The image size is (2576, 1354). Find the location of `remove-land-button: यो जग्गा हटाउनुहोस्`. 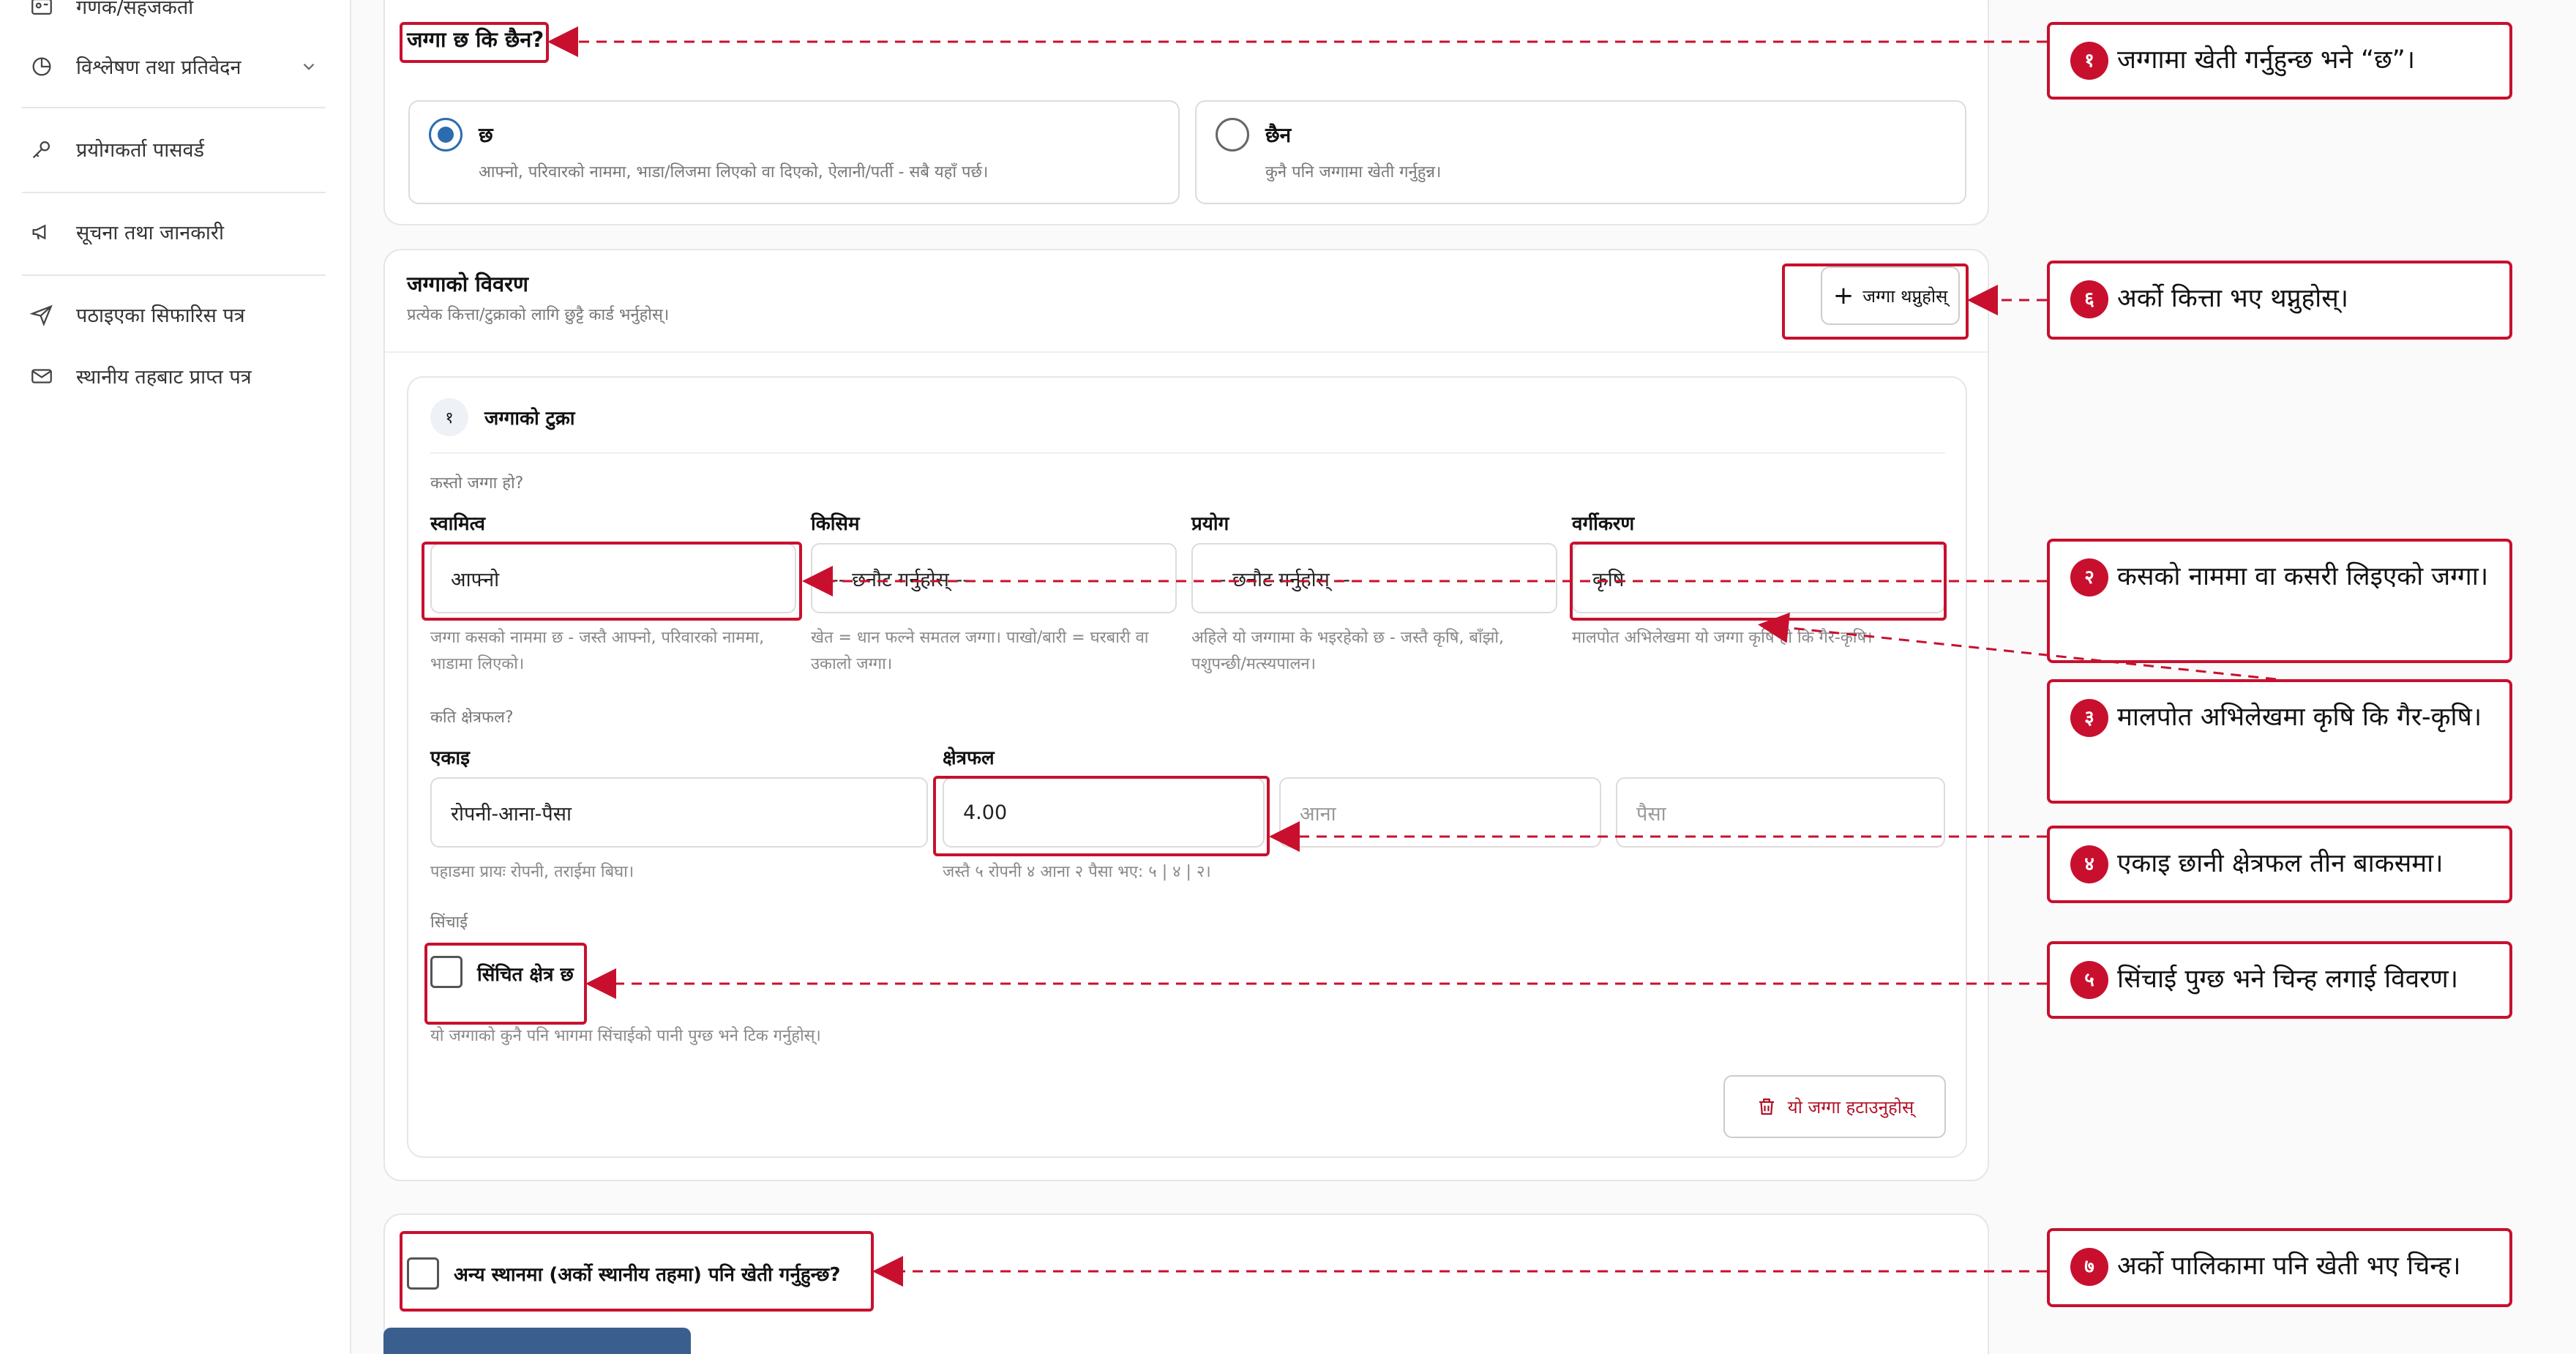

remove-land-button: यो जग्गा हटाउनुहोस् is located at coordinates (1834, 1106).